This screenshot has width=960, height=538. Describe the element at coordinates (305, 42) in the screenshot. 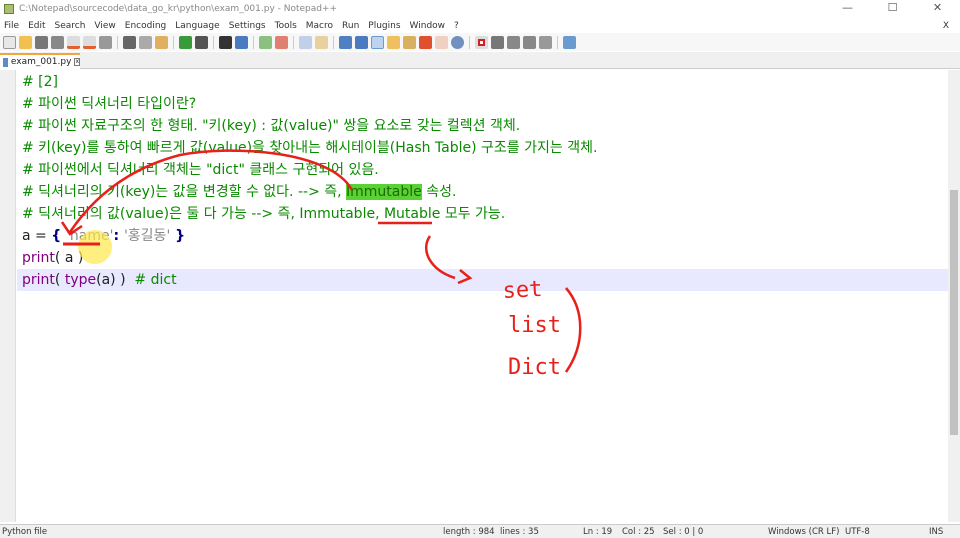

I see `sync-vertical-icon` at that location.